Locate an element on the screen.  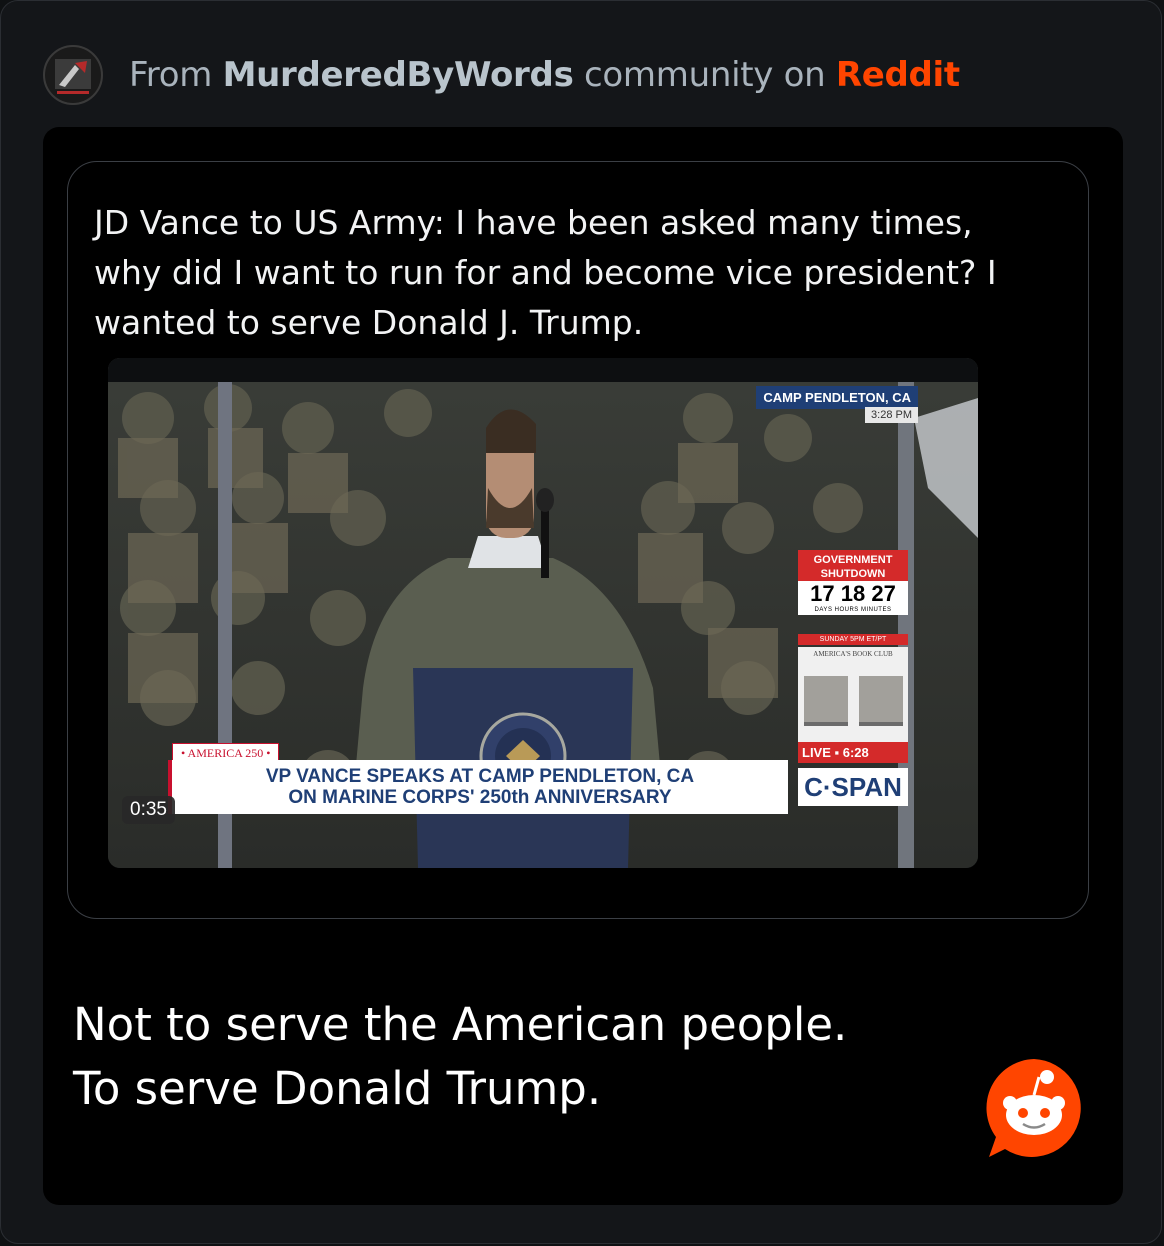
source-text: From MurderedByWords community on Reddit is located at coordinates (544, 75).